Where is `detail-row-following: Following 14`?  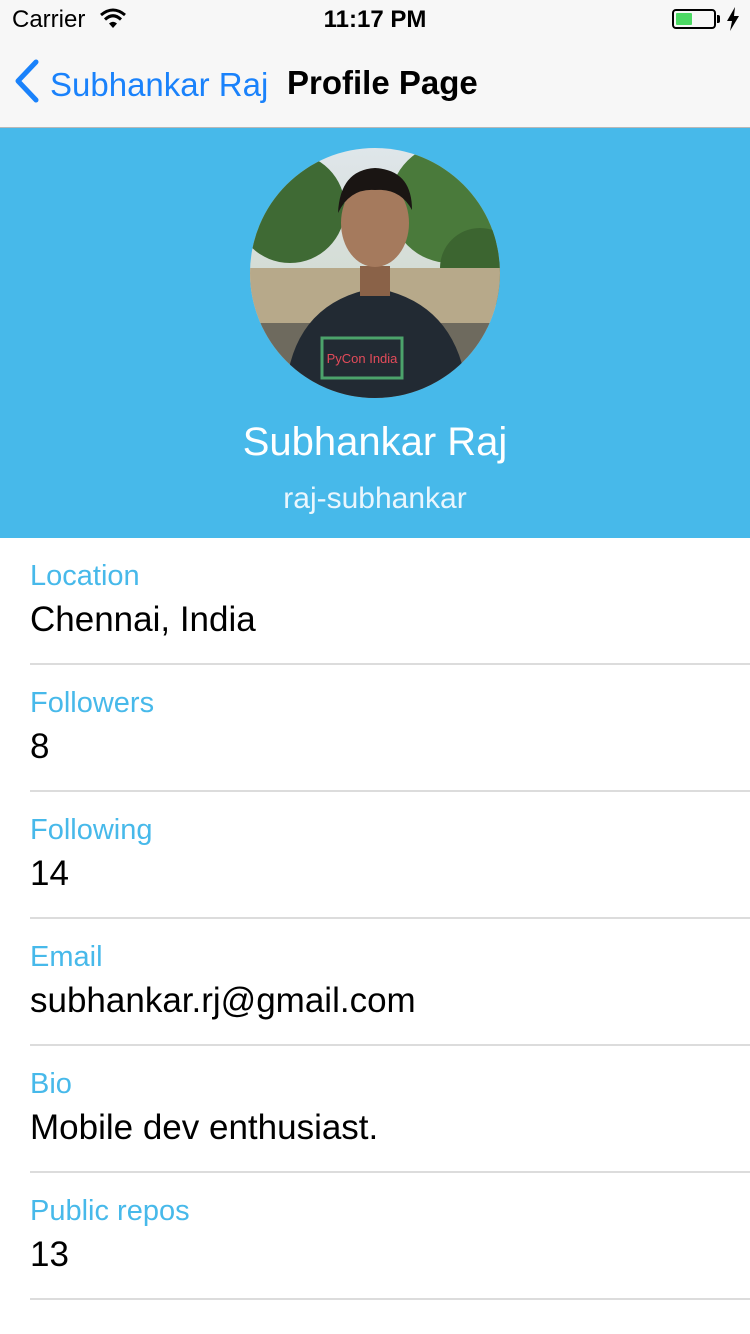 detail-row-following: Following 14 is located at coordinates (390, 855).